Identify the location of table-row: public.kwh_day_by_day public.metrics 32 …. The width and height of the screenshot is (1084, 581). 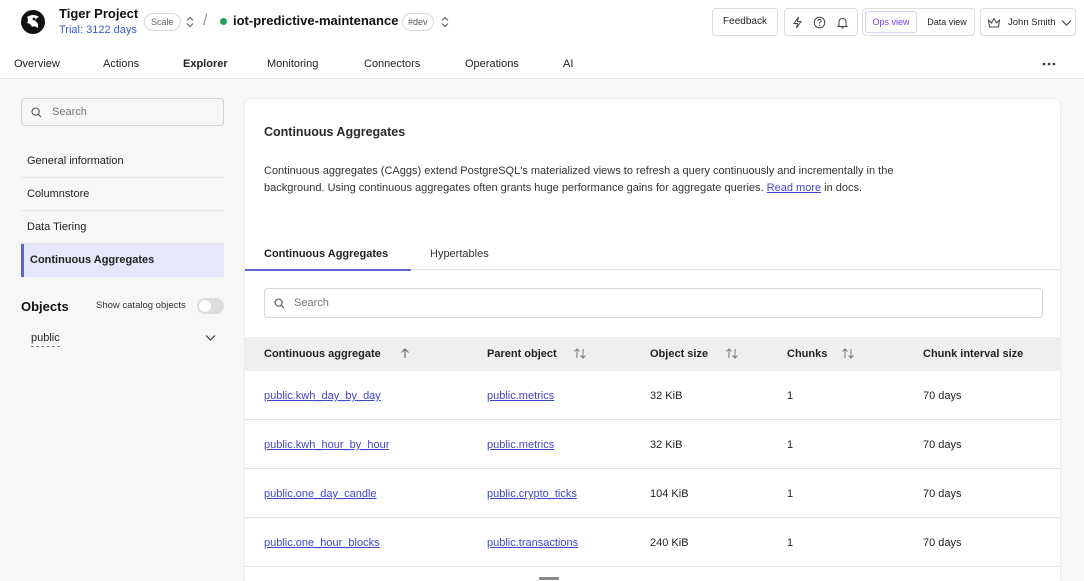
(652, 395).